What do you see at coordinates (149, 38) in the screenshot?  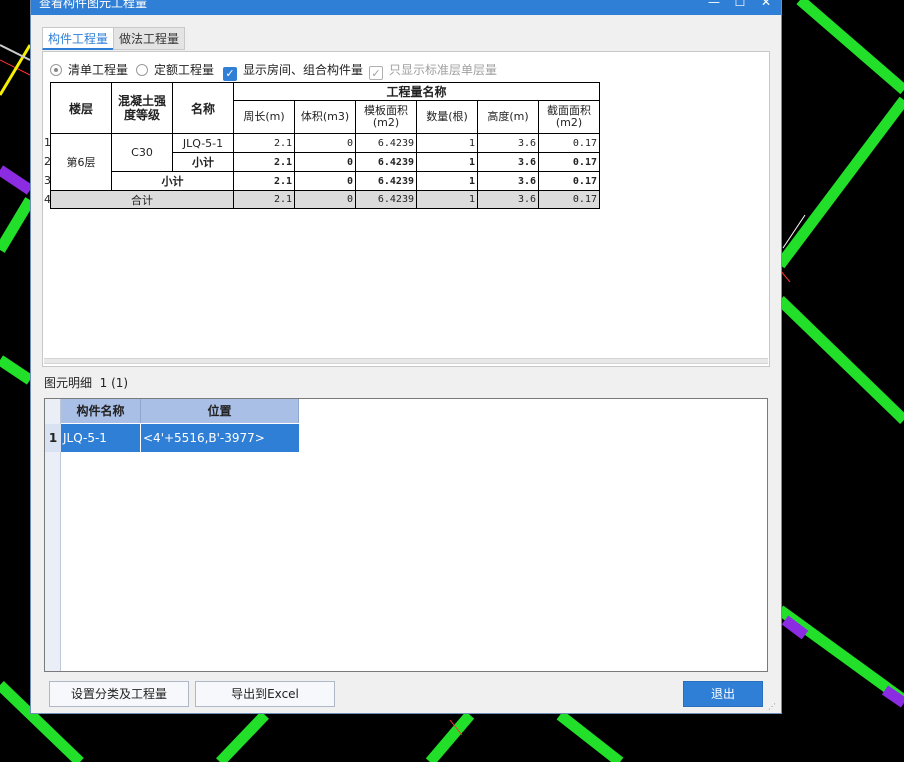 I see `tab-method-quantity: 做法工程量` at bounding box center [149, 38].